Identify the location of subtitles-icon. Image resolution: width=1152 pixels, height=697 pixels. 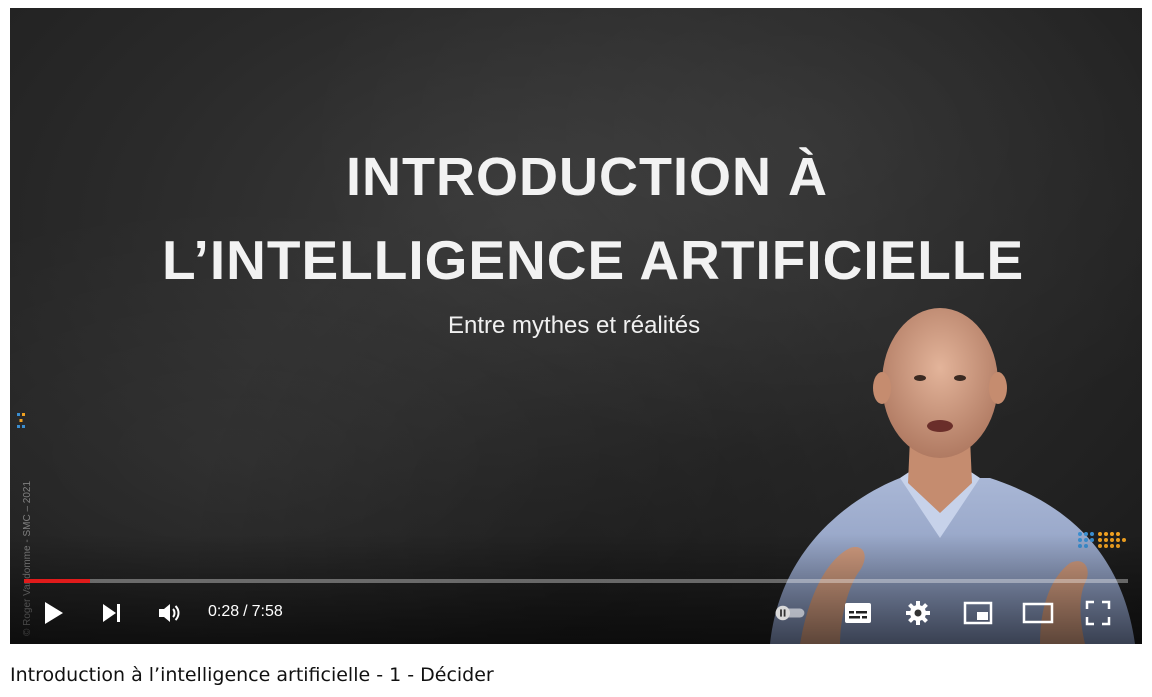
(858, 613).